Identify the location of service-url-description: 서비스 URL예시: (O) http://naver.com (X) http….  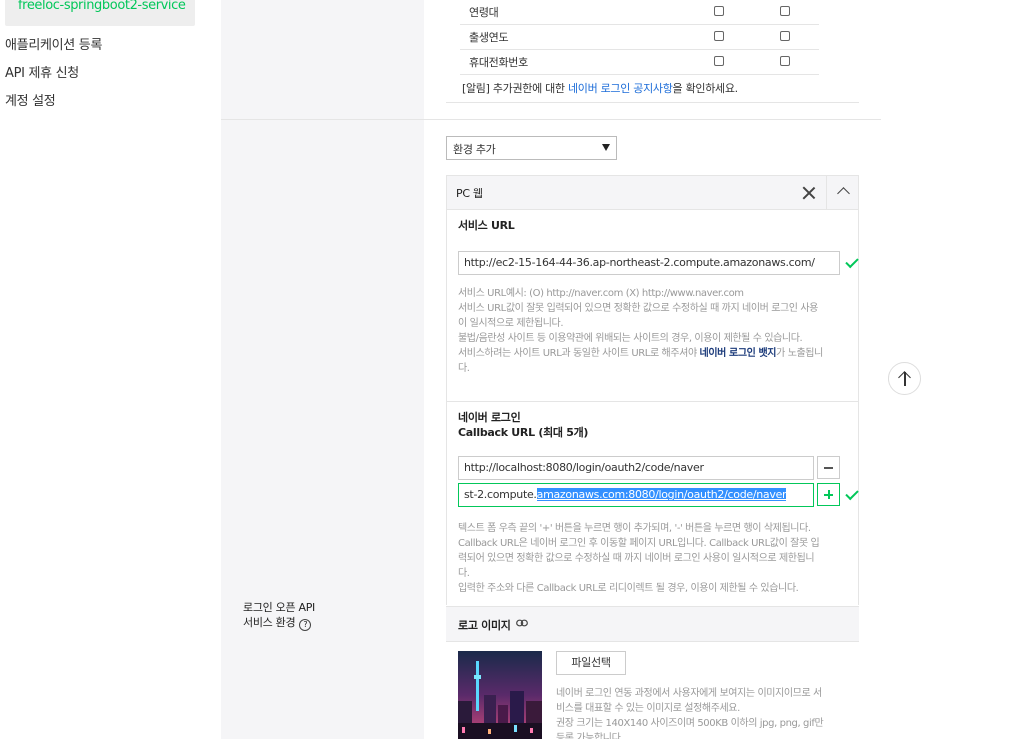
(650, 331).